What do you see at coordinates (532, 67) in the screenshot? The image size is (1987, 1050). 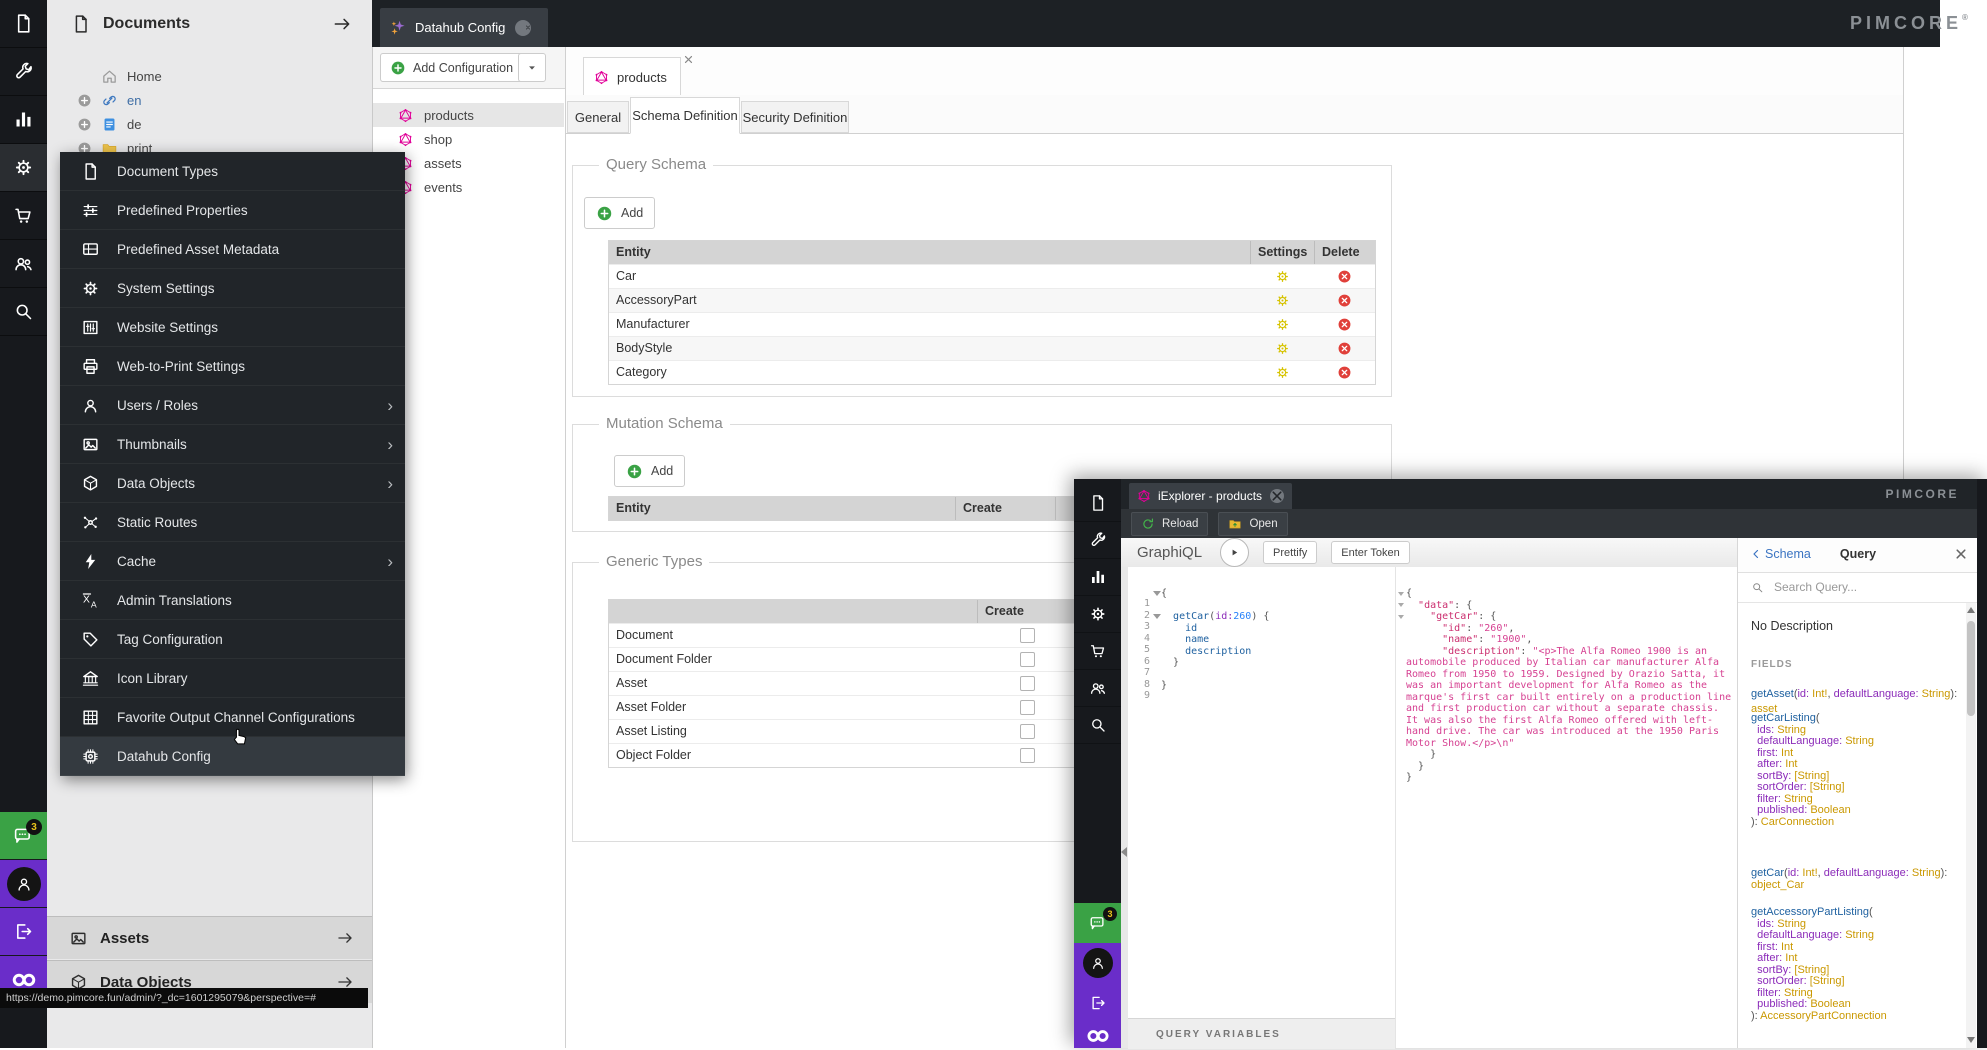 I see `add-configuration-caret-button` at bounding box center [532, 67].